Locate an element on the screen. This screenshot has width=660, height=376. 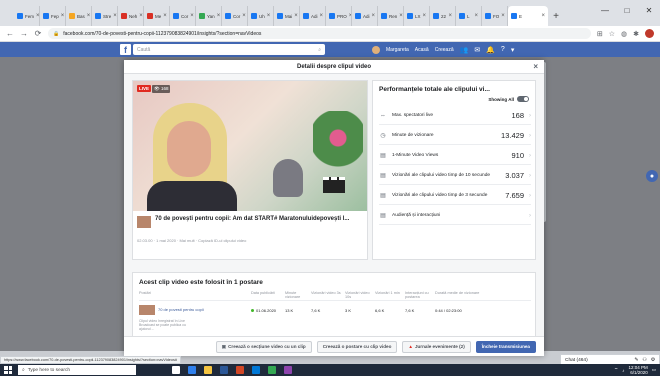
notifications-center-icon: ▭ is located at coordinates (654, 370).